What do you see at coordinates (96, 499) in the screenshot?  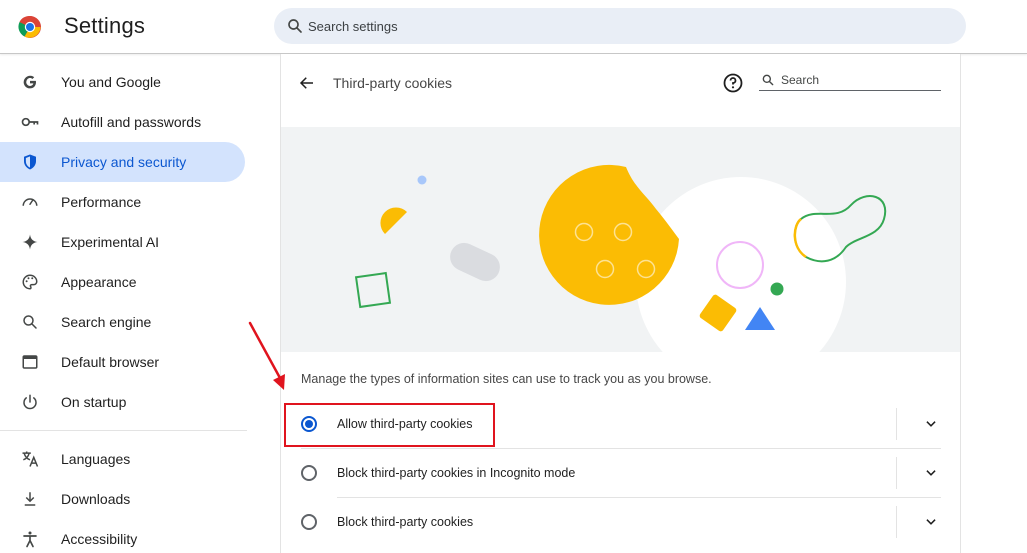 I see `sidebar-item-label: Downloads` at bounding box center [96, 499].